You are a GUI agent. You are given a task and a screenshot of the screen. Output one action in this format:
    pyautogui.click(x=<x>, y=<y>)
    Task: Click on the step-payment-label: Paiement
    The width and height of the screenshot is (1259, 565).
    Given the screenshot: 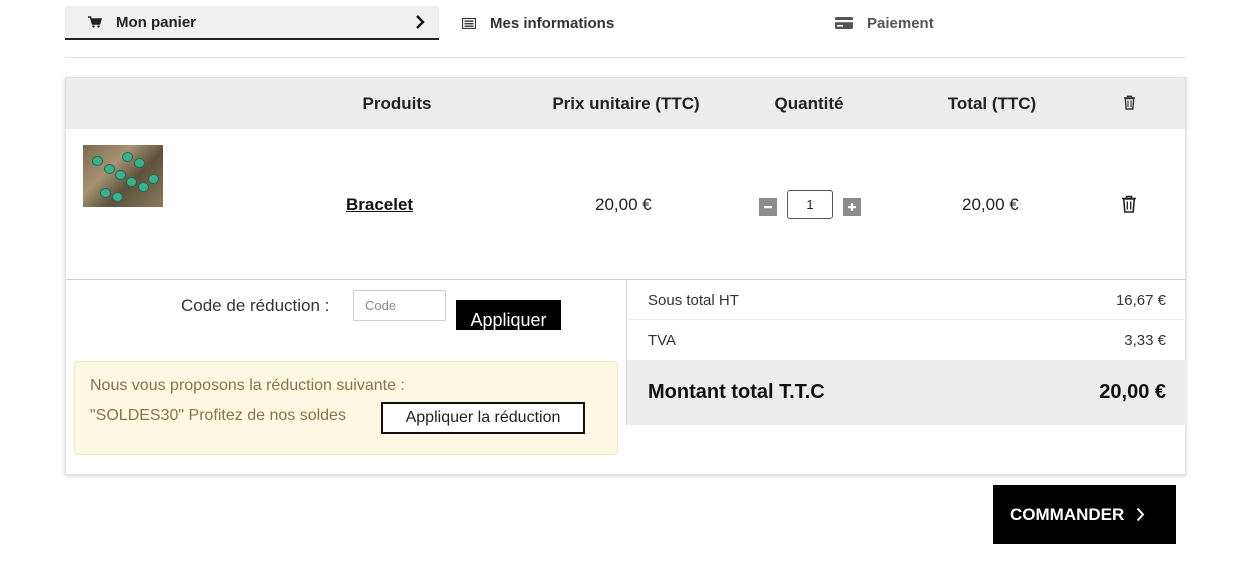 What is the action you would take?
    pyautogui.click(x=900, y=23)
    